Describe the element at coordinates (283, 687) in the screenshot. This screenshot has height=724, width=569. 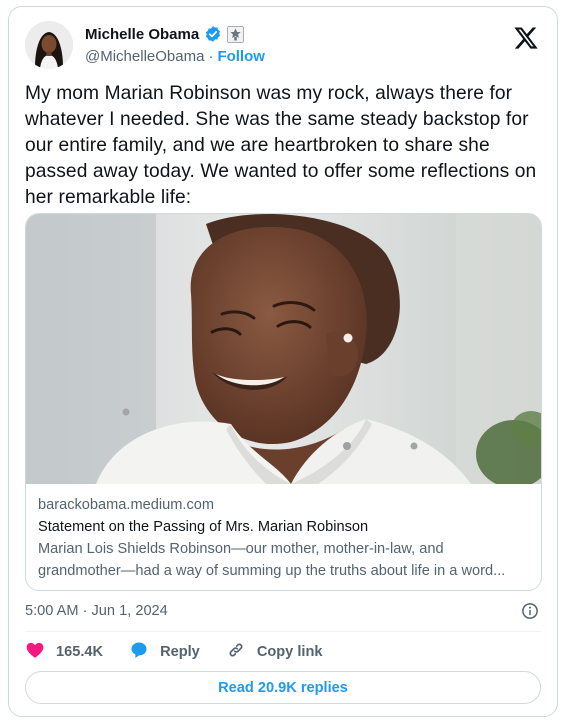
I see `read-replies-button: Read 20.9K replies` at that location.